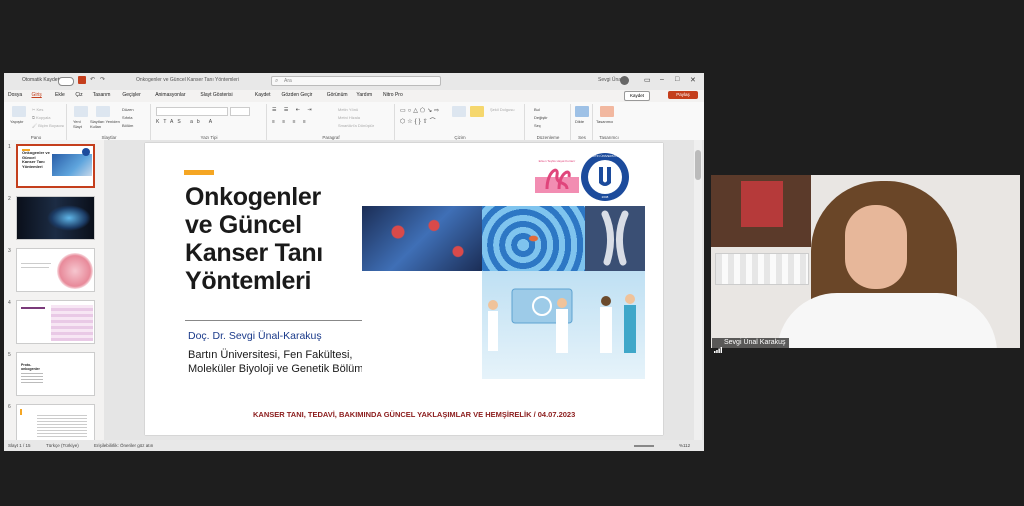 The height and width of the screenshot is (506, 1024). What do you see at coordinates (605, 177) in the screenshot?
I see `university-logo: BARTIN ÜNİVERSİTESİ 2008` at bounding box center [605, 177].